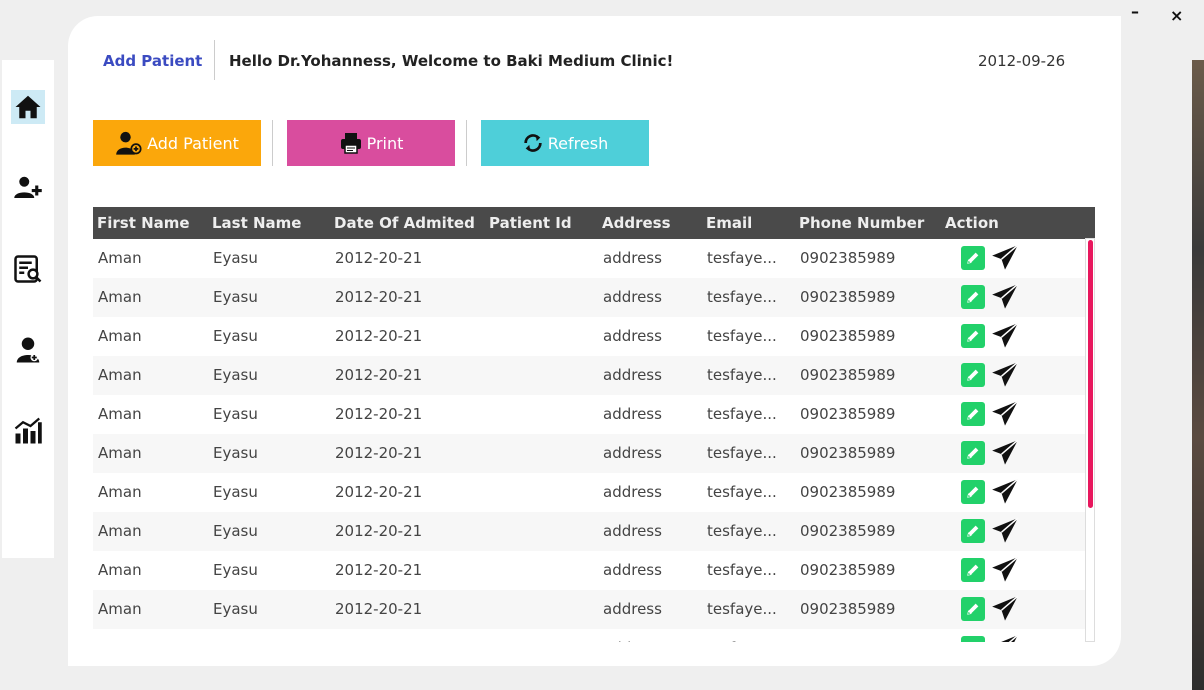  Describe the element at coordinates (385, 143) in the screenshot. I see `print-label: Print` at that location.